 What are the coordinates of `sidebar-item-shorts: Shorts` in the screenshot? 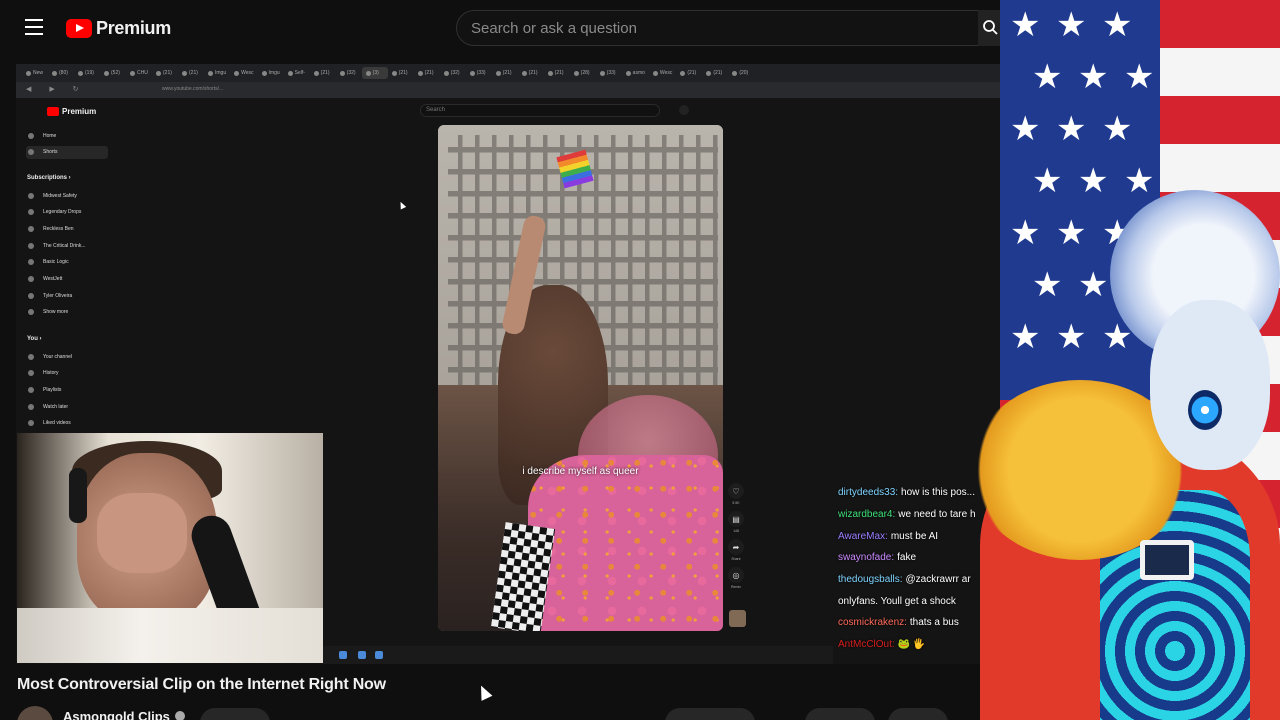 It's located at (67, 152).